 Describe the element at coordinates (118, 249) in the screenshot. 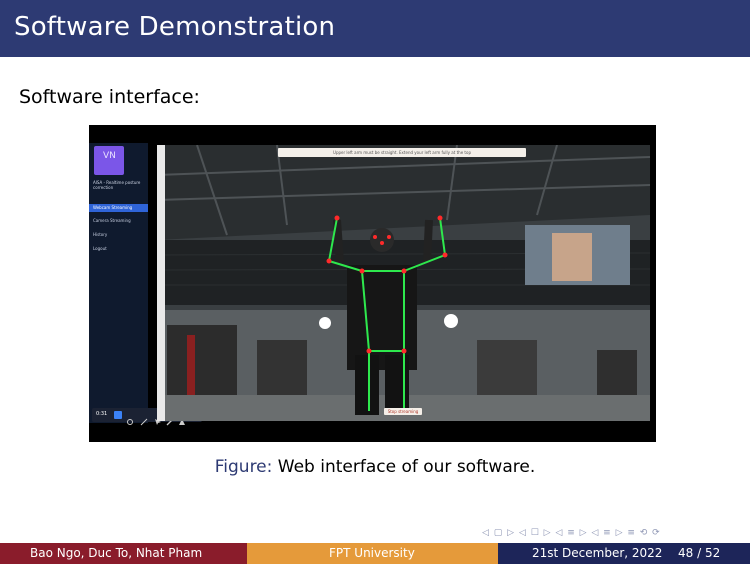

I see `nav-item-logout: Logout` at that location.